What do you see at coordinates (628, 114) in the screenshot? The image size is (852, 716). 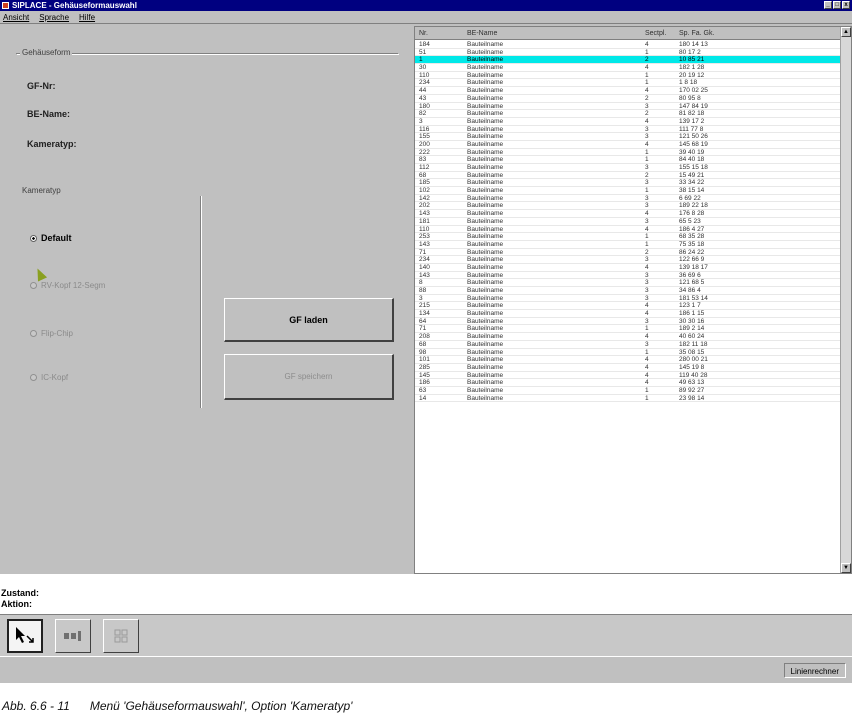 I see `list-row: 82 Bauteilname 2 81 82 18` at bounding box center [628, 114].